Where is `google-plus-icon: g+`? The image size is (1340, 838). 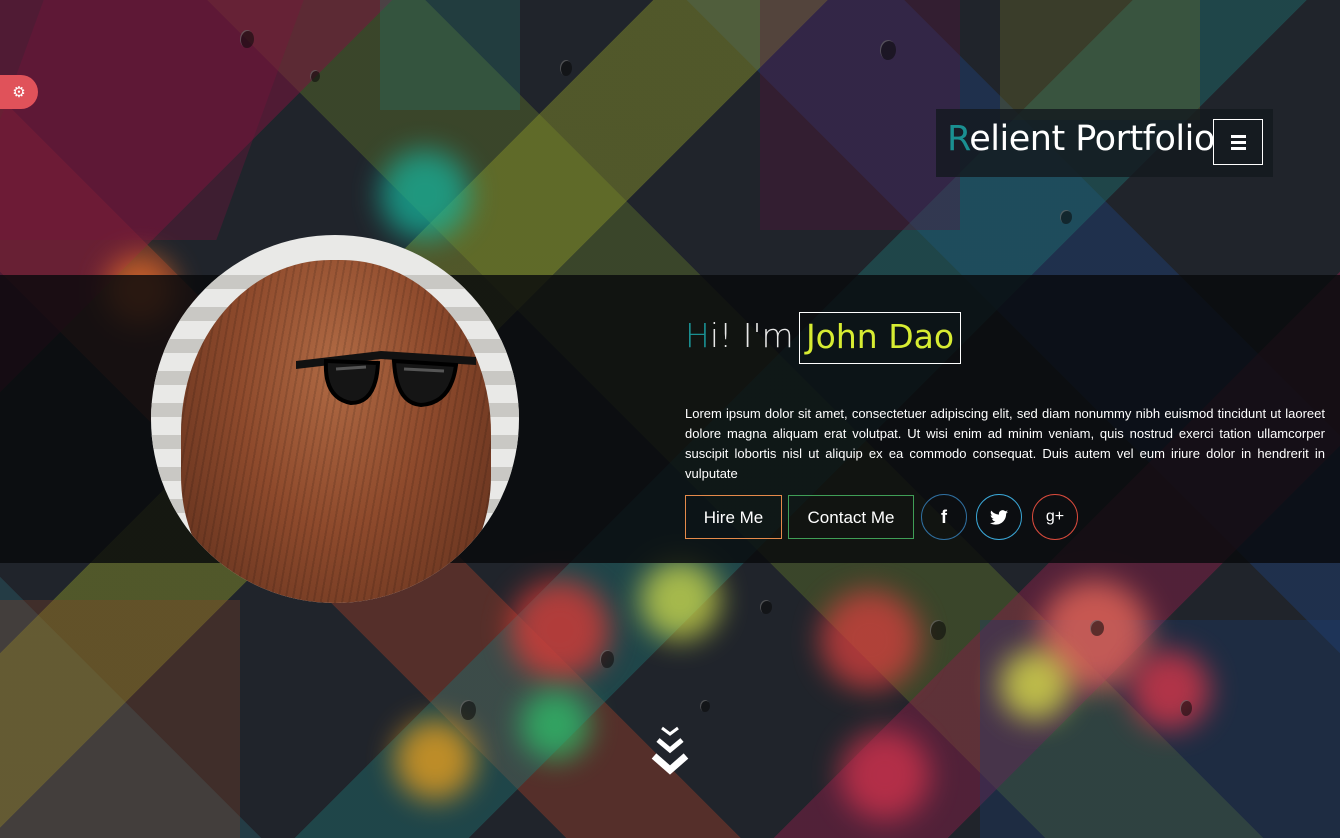
google-plus-icon: g+ is located at coordinates (1055, 516).